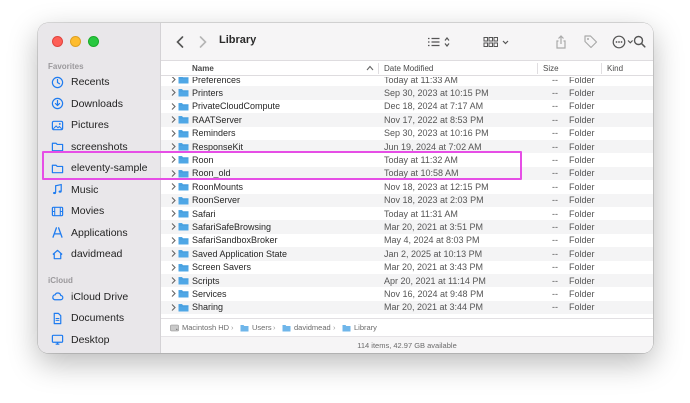 The width and height of the screenshot is (690, 403). What do you see at coordinates (407, 344) in the screenshot?
I see `status-bar: 114 items, 42.97 GB available` at bounding box center [407, 344].